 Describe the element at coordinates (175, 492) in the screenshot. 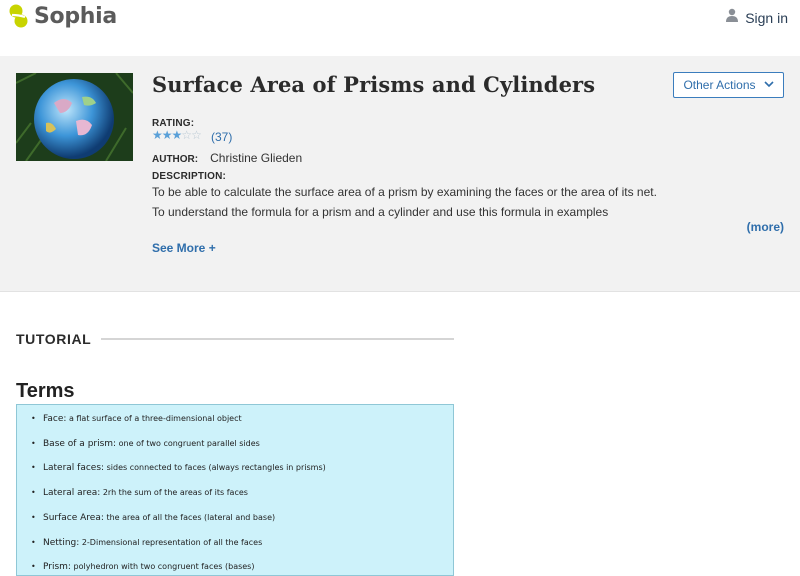

I see `term-definition: 2rh the sum of the areas of its faces` at that location.